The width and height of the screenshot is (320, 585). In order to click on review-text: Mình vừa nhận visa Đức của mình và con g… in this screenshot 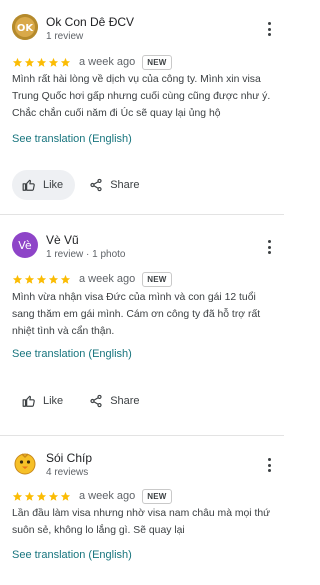, I will do `click(145, 314)`.